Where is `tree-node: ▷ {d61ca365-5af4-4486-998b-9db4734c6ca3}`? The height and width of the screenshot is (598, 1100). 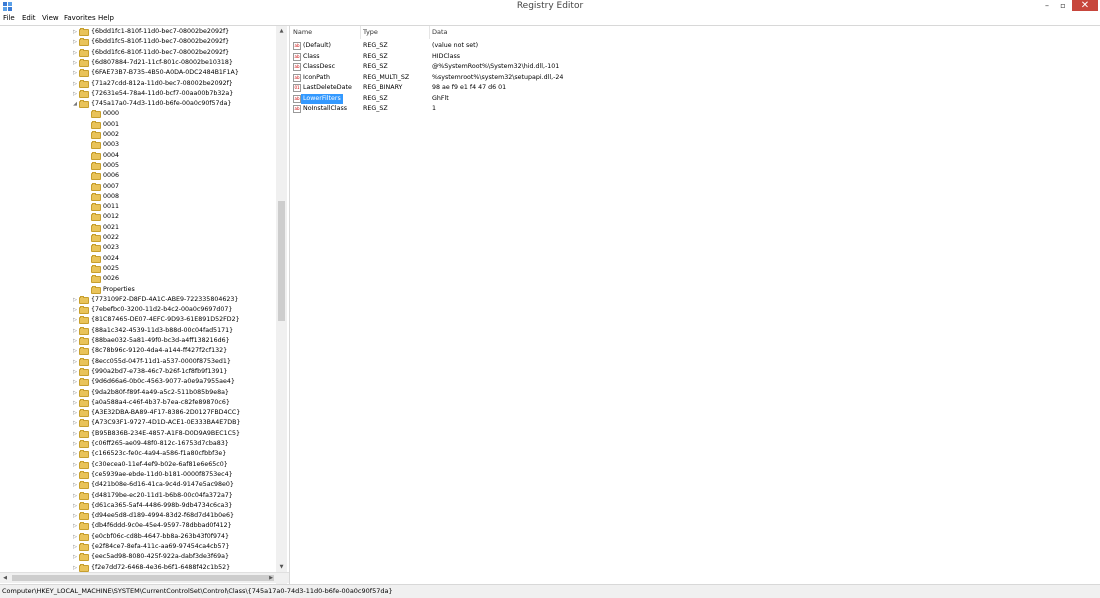 tree-node: ▷ {d61ca365-5af4-4486-998b-9db4734c6ca3} is located at coordinates (137, 506).